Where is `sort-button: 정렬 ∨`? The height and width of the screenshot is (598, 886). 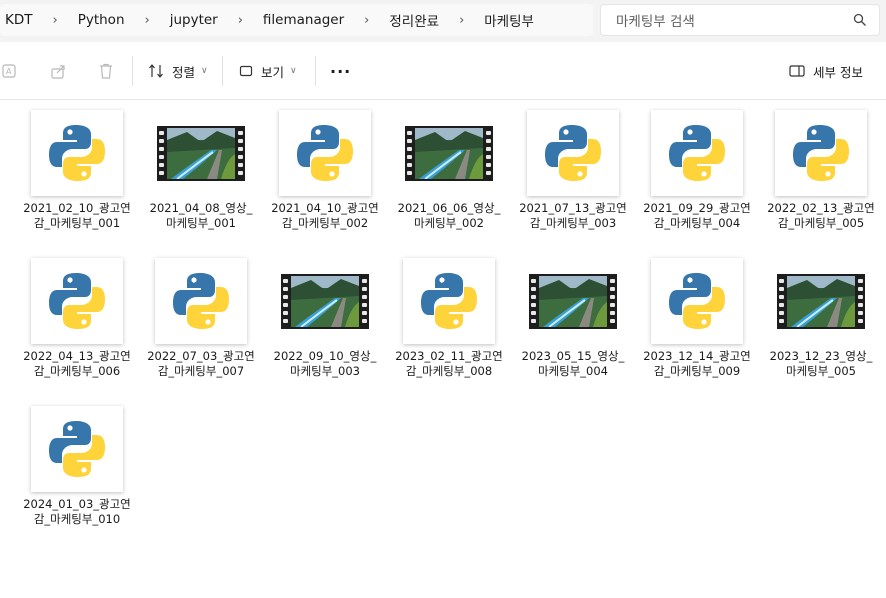
sort-button: 정렬 ∨ is located at coordinates (178, 71).